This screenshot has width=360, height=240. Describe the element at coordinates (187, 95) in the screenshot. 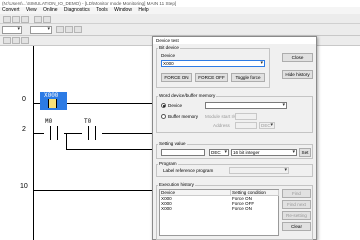

I see `group-label: Word device/buffer memory` at that location.